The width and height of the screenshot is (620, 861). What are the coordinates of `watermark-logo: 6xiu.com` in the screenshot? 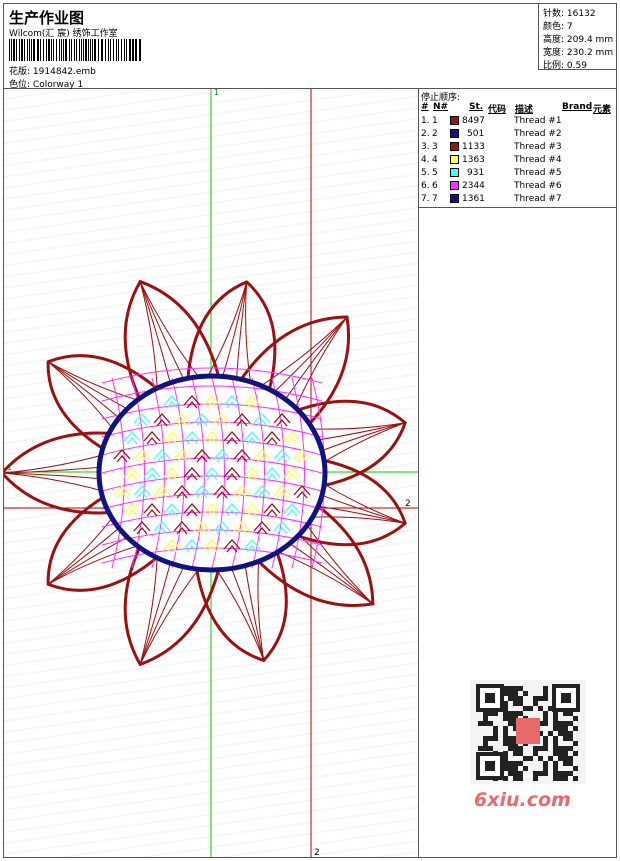 It's located at (522, 800).